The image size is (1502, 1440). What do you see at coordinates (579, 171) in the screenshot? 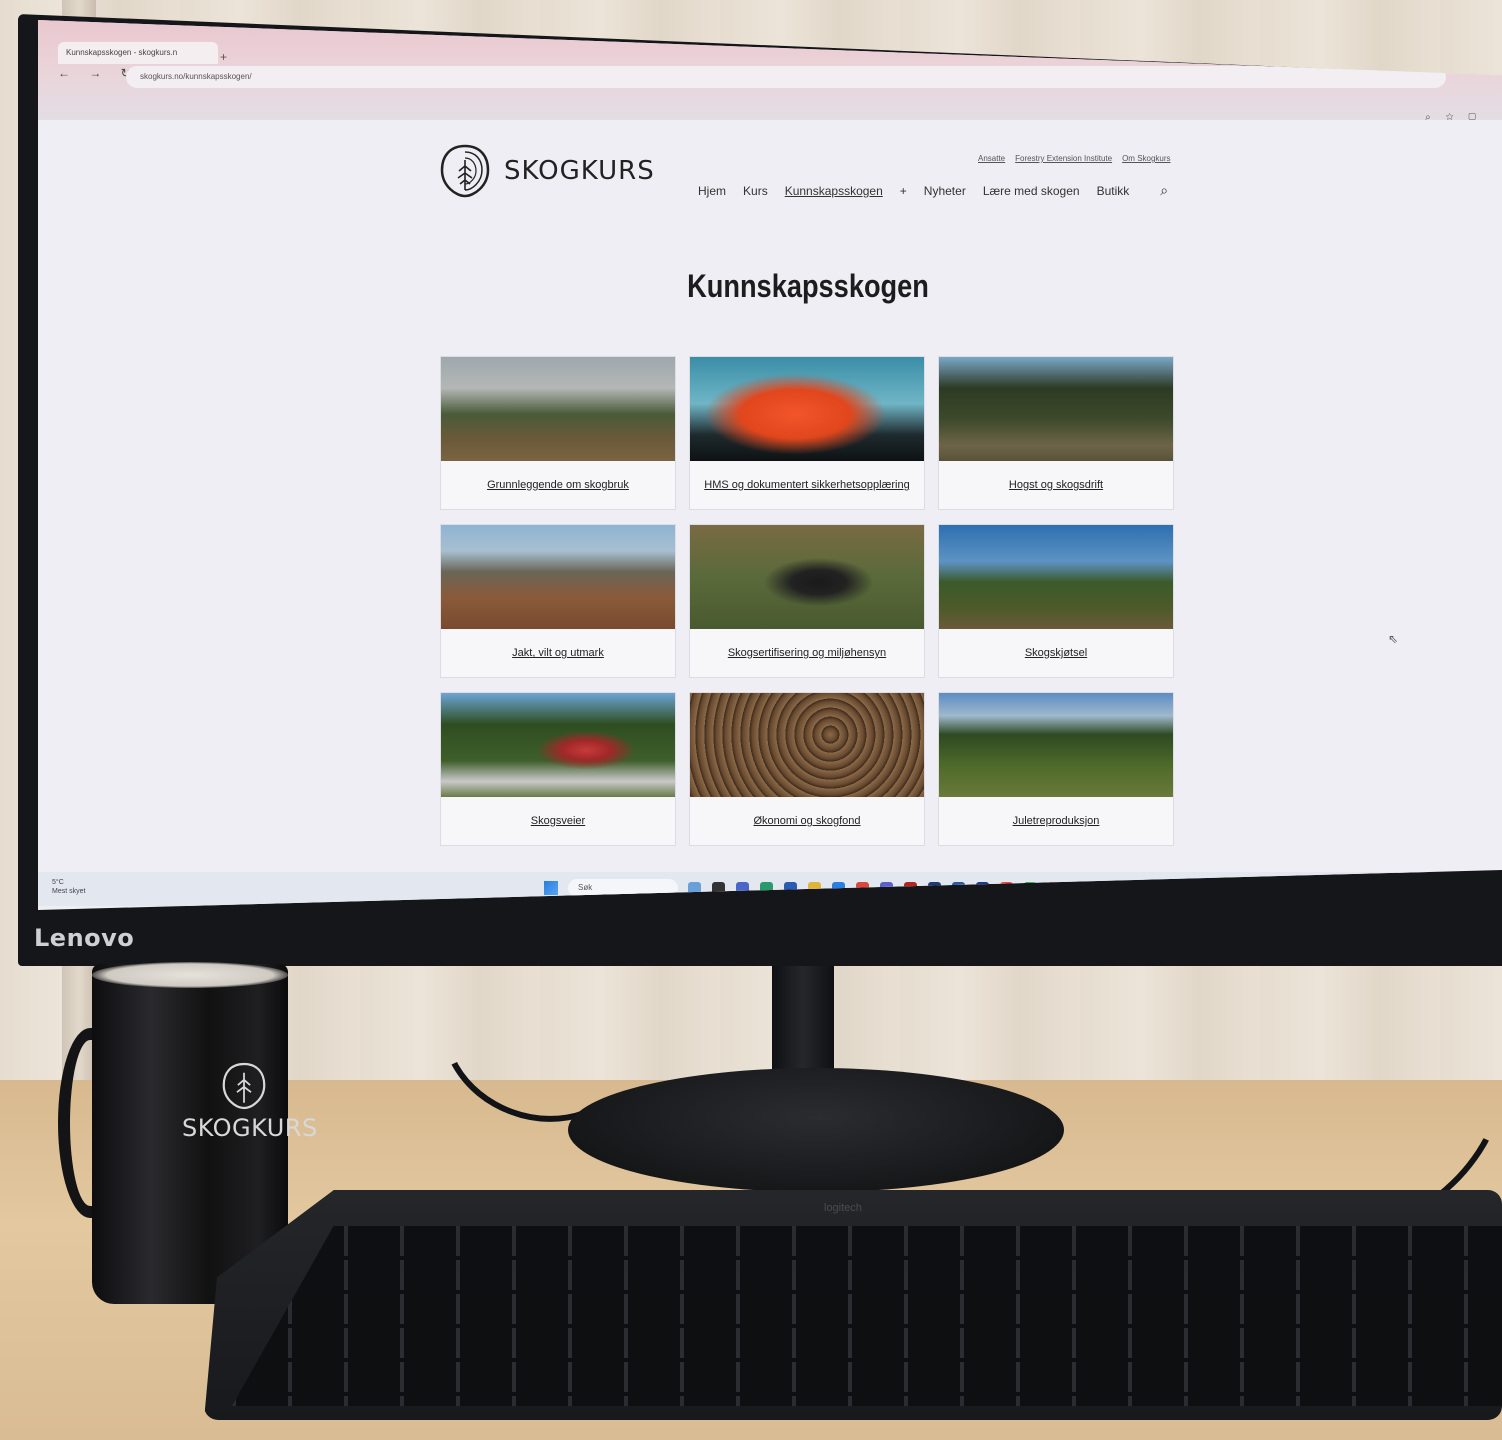
I see `logo-text: SKOGKURS` at bounding box center [579, 171].